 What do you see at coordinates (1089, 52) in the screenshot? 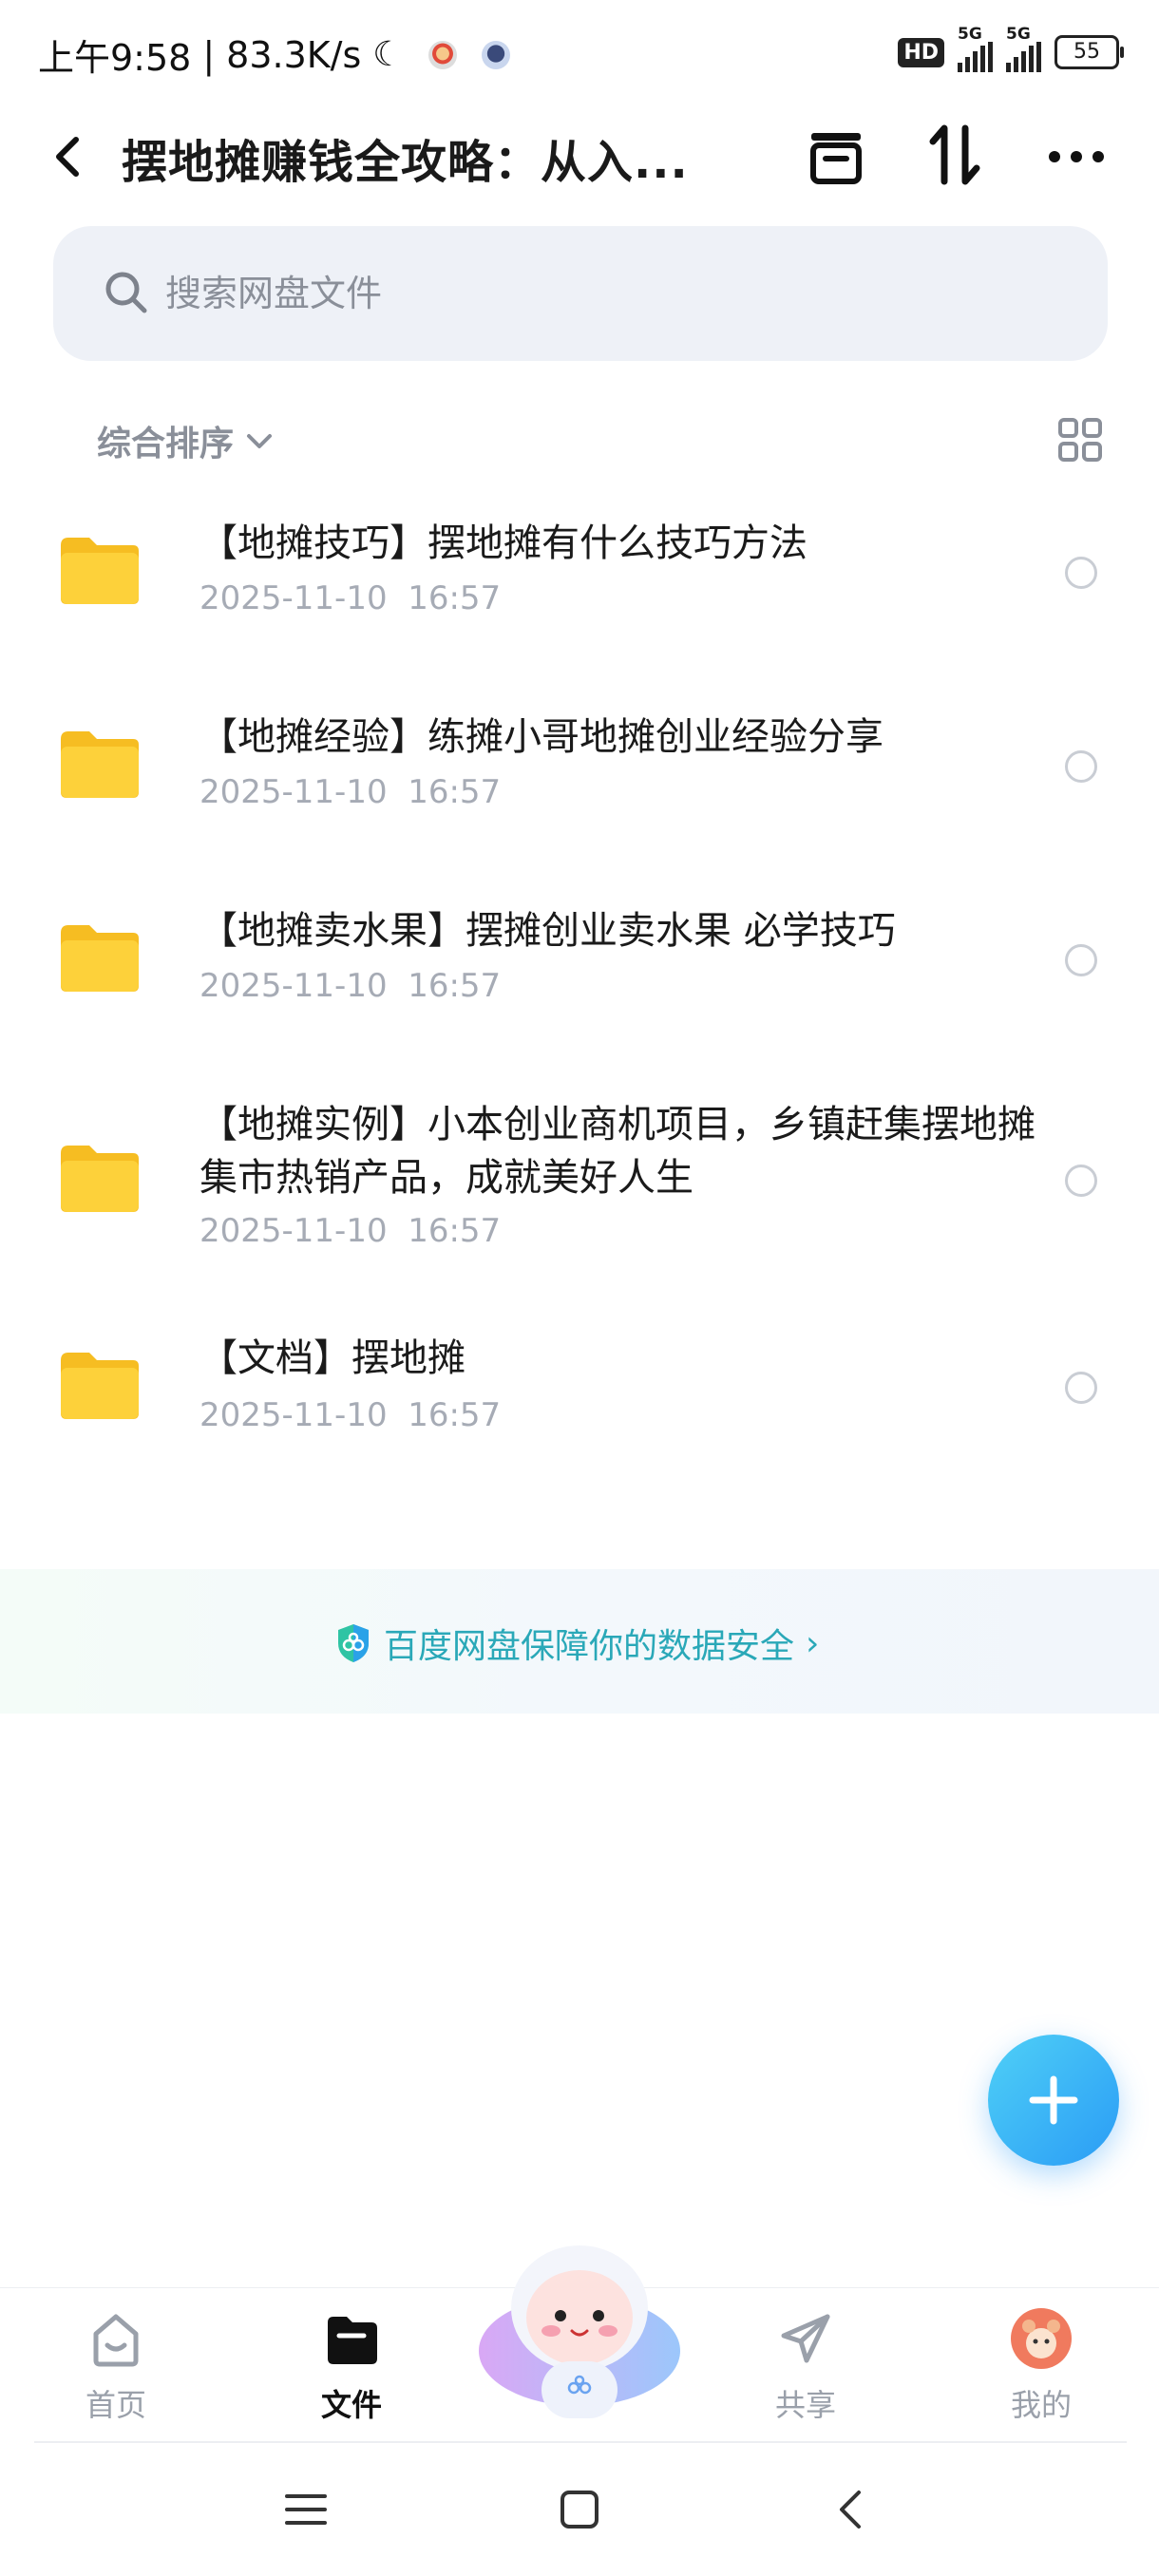
I see `battery-icon: 55` at bounding box center [1089, 52].